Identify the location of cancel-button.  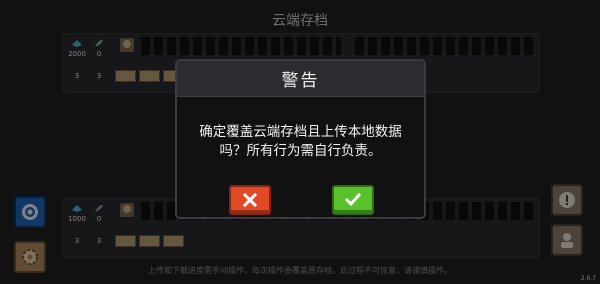
(250, 200).